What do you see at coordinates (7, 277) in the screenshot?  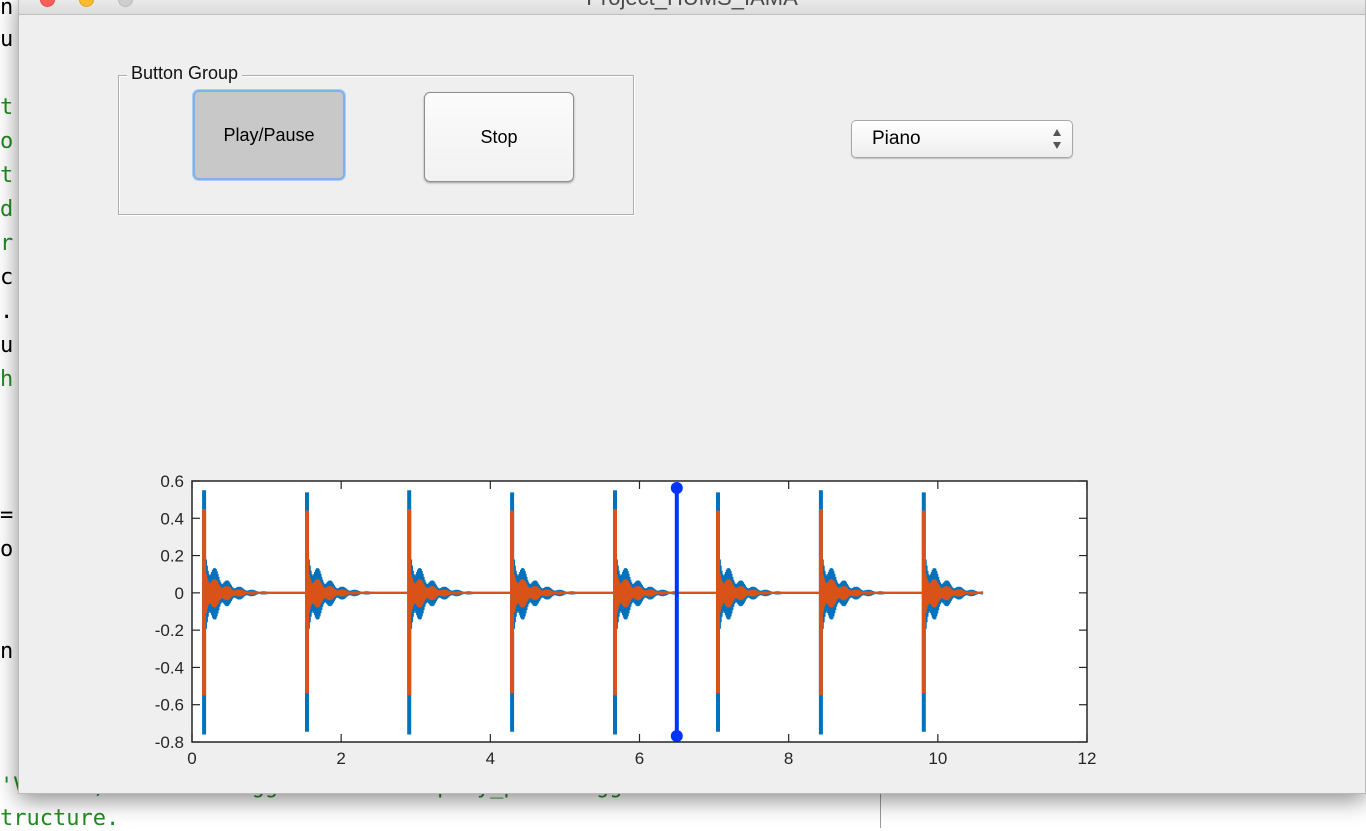 I see `editor-line-fragment: c` at bounding box center [7, 277].